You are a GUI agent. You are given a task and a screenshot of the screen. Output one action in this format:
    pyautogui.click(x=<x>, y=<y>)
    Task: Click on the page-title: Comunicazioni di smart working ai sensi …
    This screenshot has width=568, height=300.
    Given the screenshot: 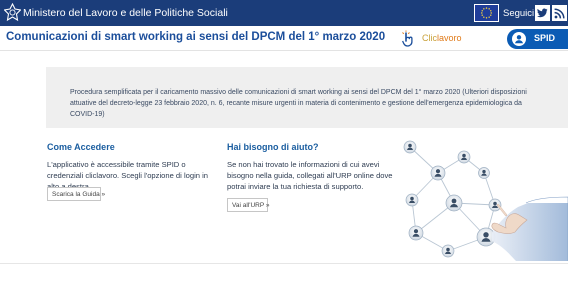 What is the action you would take?
    pyautogui.click(x=195, y=37)
    